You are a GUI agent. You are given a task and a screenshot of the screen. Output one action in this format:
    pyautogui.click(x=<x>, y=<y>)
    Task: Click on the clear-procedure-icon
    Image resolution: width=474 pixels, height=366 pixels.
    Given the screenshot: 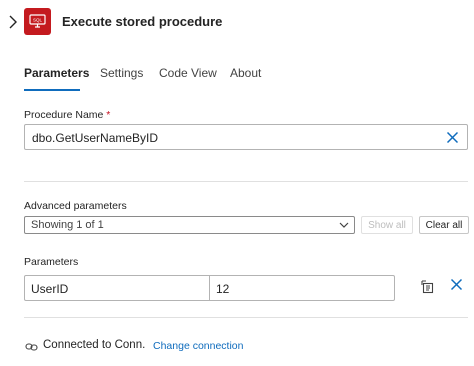 What is the action you would take?
    pyautogui.click(x=452, y=137)
    